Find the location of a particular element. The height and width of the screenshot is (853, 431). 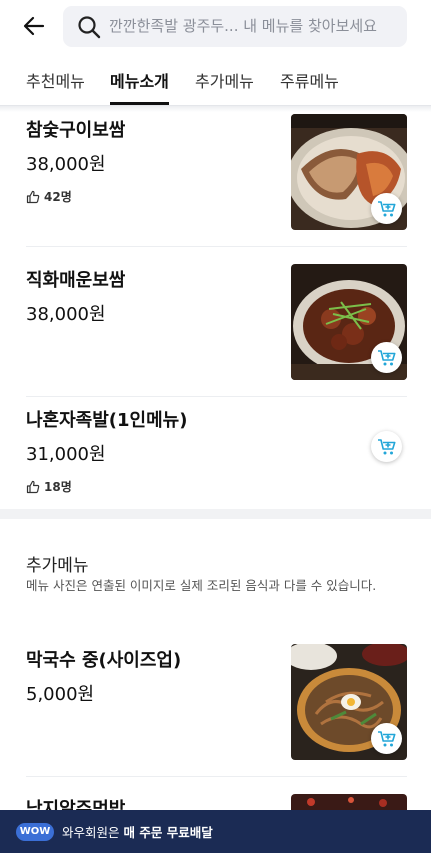

section-separator is located at coordinates (215, 514).